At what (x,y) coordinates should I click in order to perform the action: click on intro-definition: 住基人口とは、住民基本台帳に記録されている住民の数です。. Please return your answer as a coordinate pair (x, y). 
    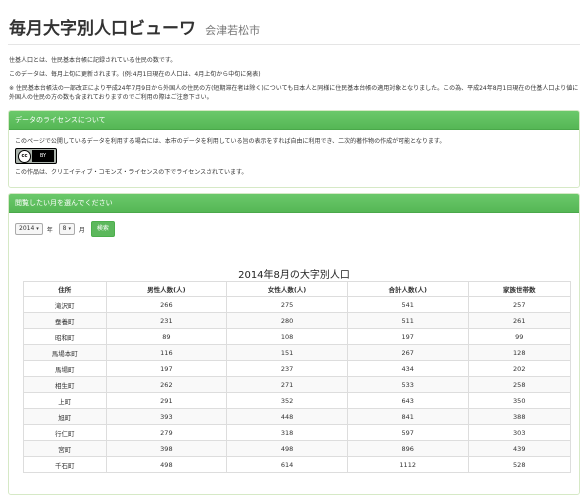
    Looking at the image, I should click on (93, 60).